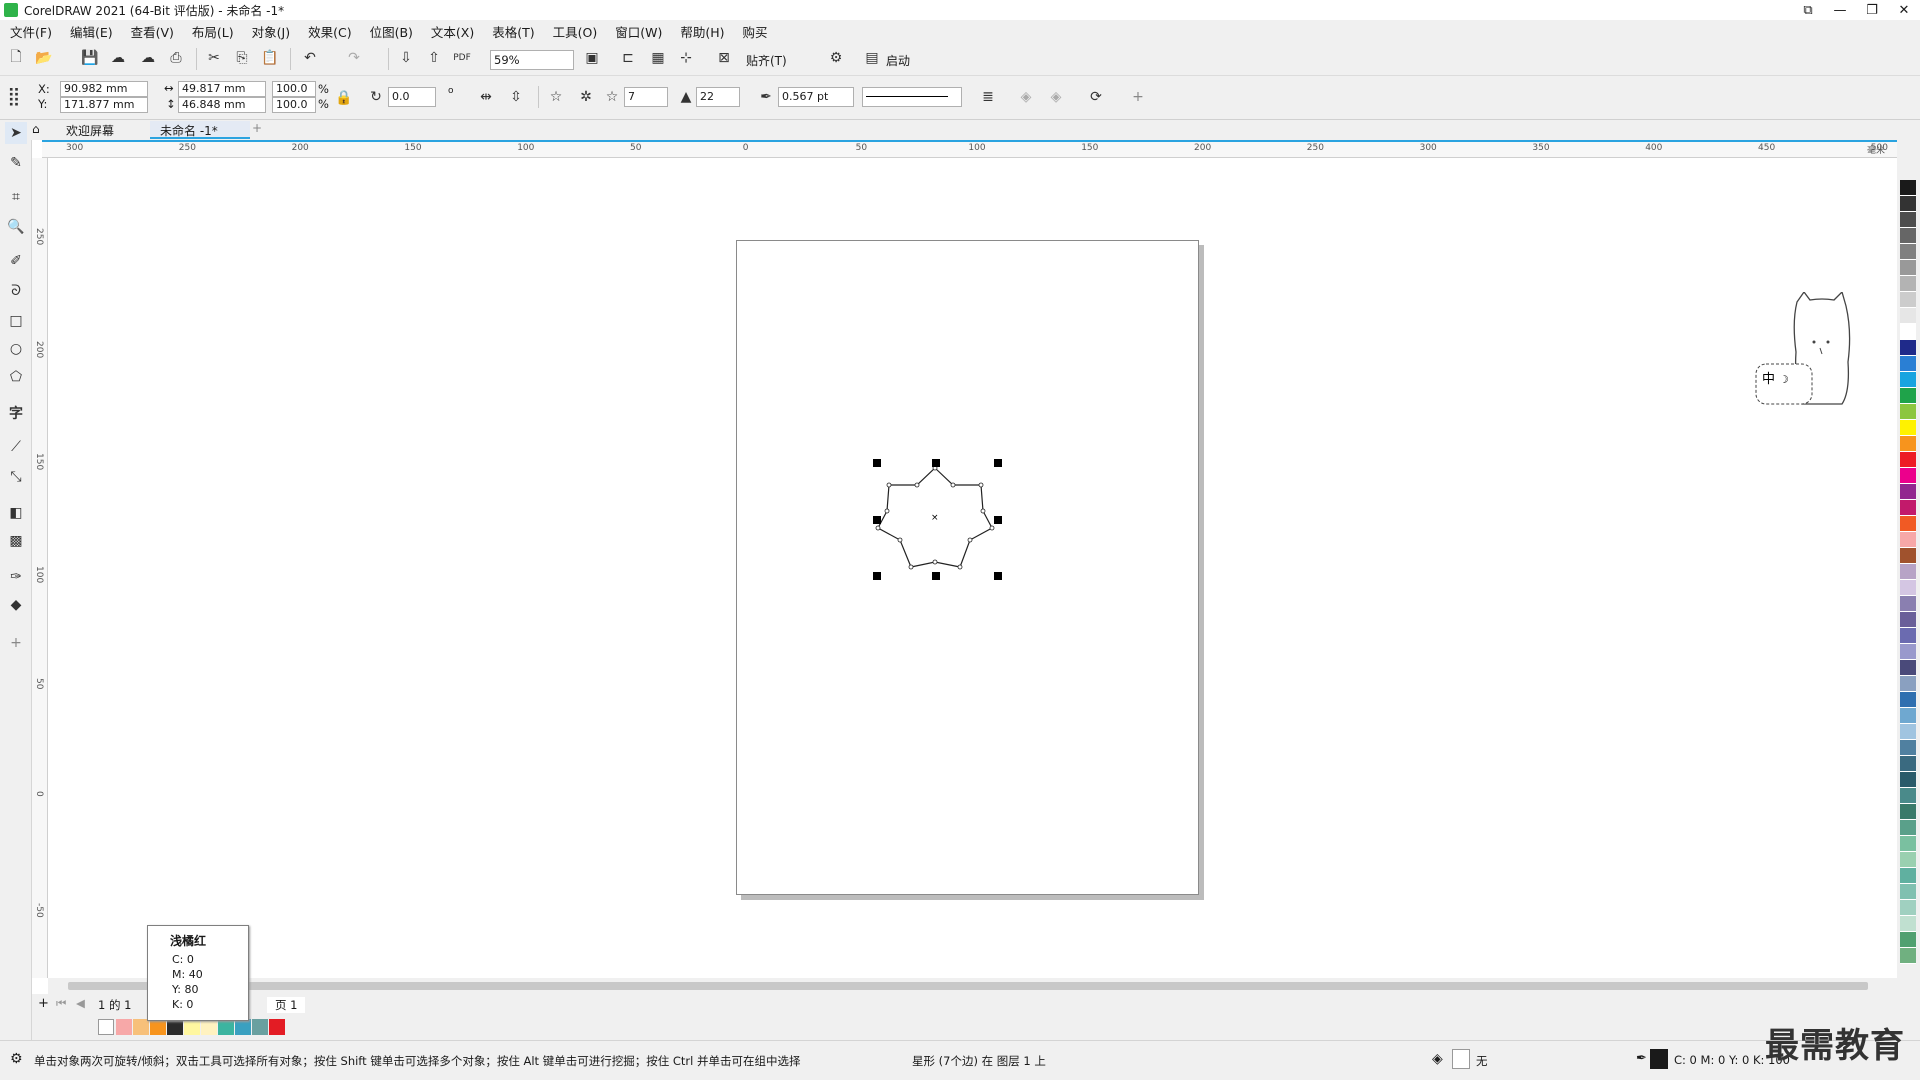 The width and height of the screenshot is (1920, 1080). I want to click on zoom-tool-icon: 🔍, so click(16, 227).